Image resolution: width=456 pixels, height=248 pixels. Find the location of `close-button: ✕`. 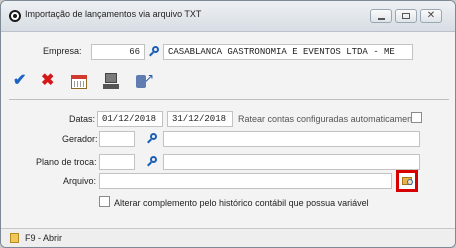

close-button: ✕ is located at coordinates (431, 16).